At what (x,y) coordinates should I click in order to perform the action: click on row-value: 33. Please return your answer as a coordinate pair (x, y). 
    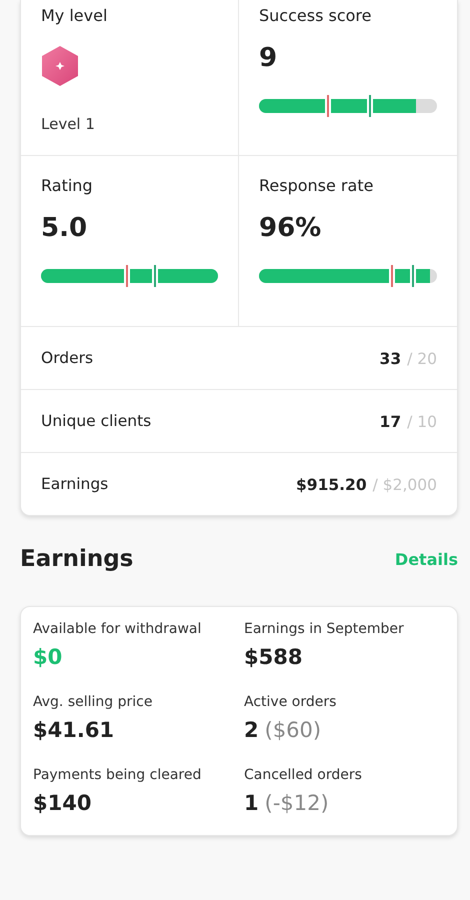
    Looking at the image, I should click on (391, 359).